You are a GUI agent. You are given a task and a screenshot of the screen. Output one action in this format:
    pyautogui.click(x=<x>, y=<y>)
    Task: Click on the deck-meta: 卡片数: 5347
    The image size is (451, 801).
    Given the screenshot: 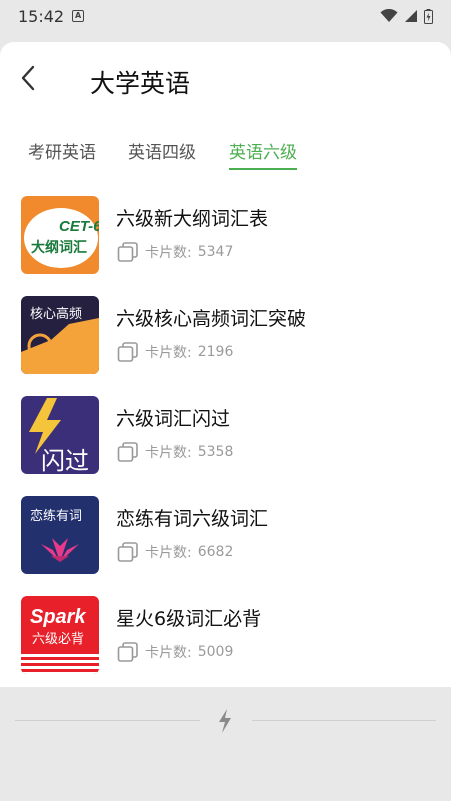 What is the action you would take?
    pyautogui.click(x=175, y=252)
    